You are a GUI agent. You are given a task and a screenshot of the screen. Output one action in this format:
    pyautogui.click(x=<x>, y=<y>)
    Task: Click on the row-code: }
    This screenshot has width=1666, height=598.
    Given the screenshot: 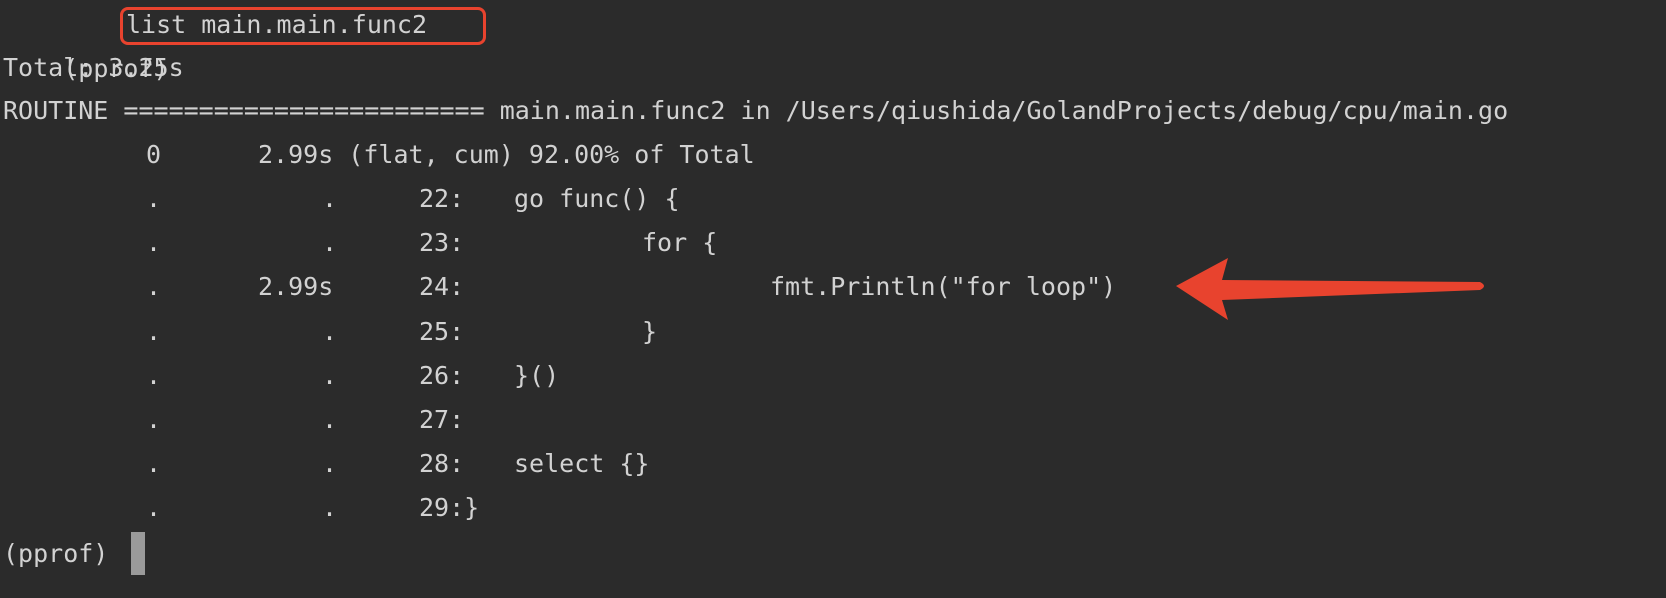 What is the action you would take?
    pyautogui.click(x=650, y=331)
    